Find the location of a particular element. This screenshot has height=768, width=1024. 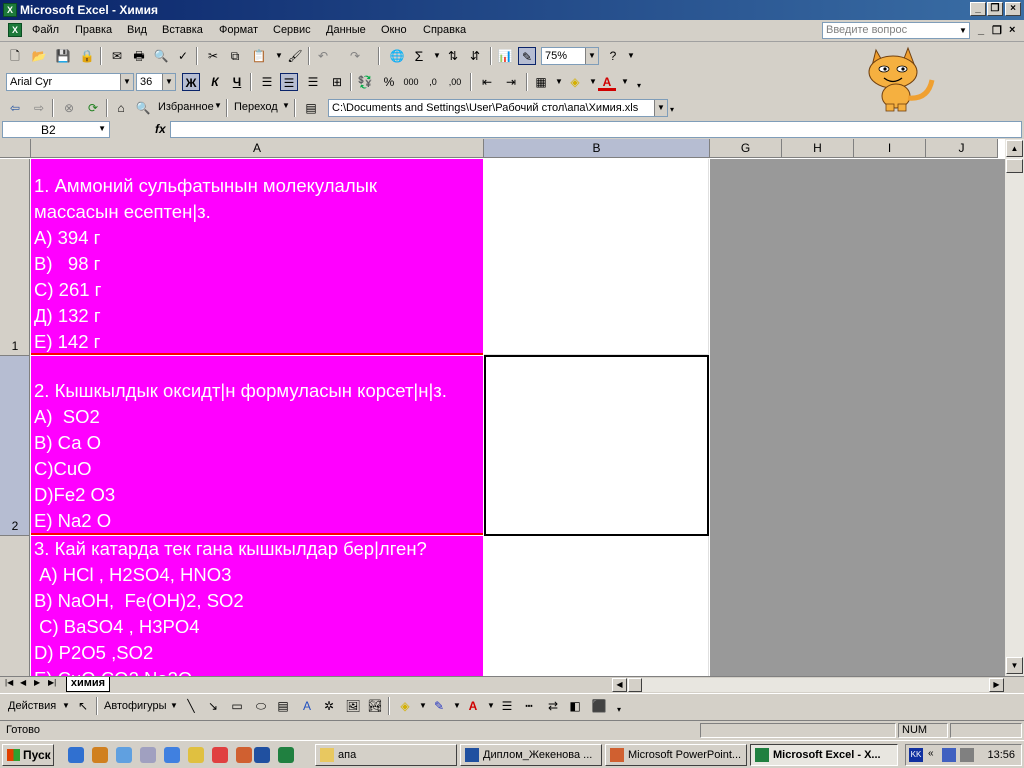

forward-icon: ⇨ is located at coordinates (39, 108).